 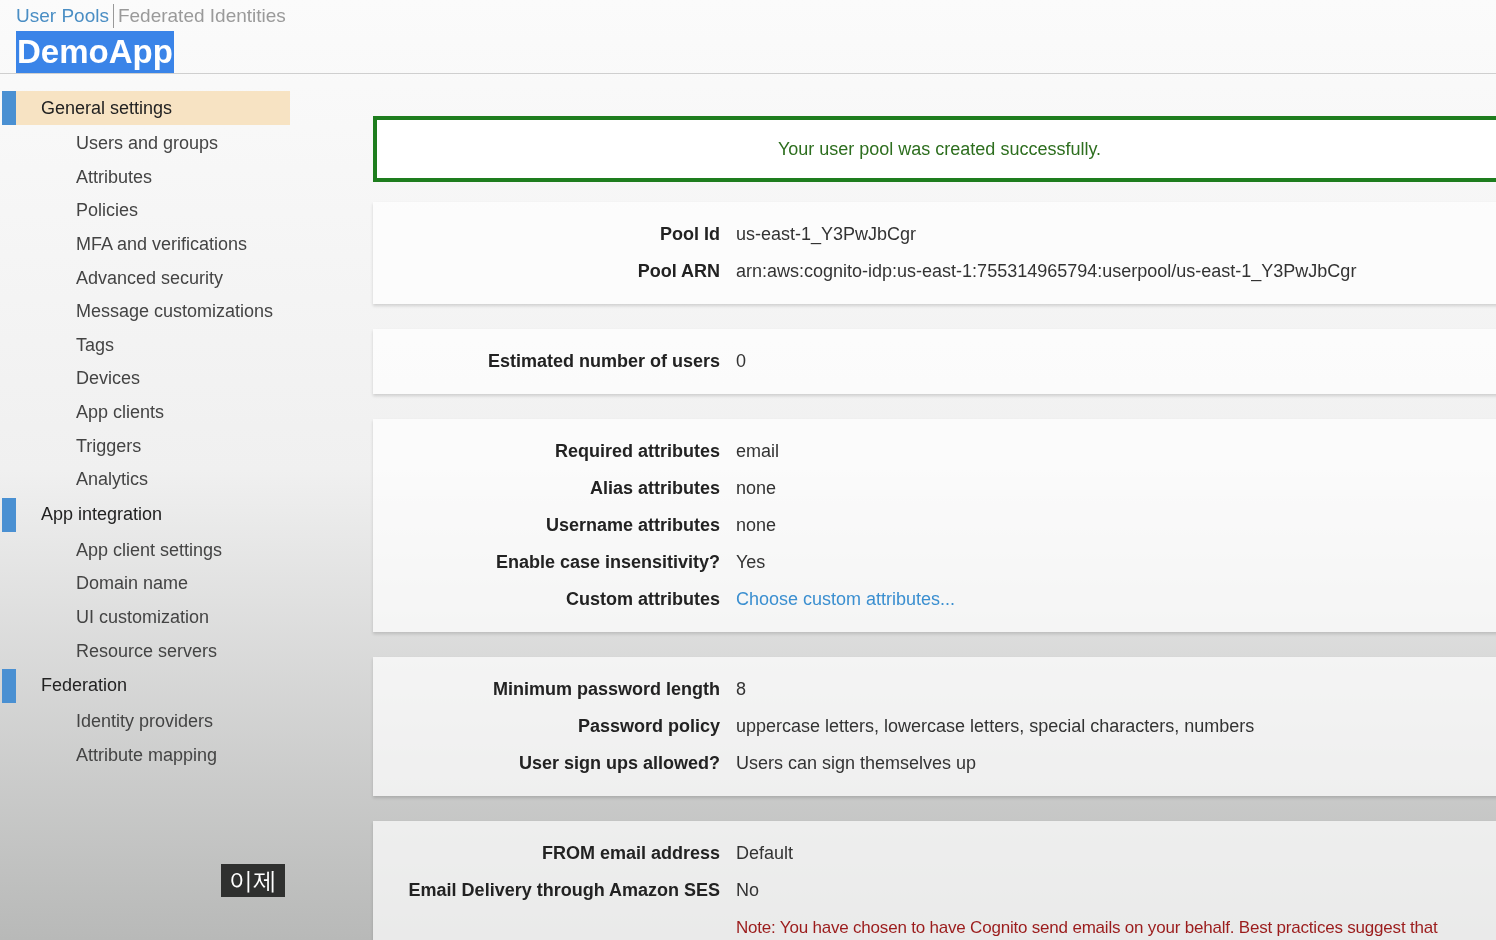 What do you see at coordinates (995, 726) in the screenshot?
I see `field-value: uppercase letters, lowercase letters, special characters, numbers` at bounding box center [995, 726].